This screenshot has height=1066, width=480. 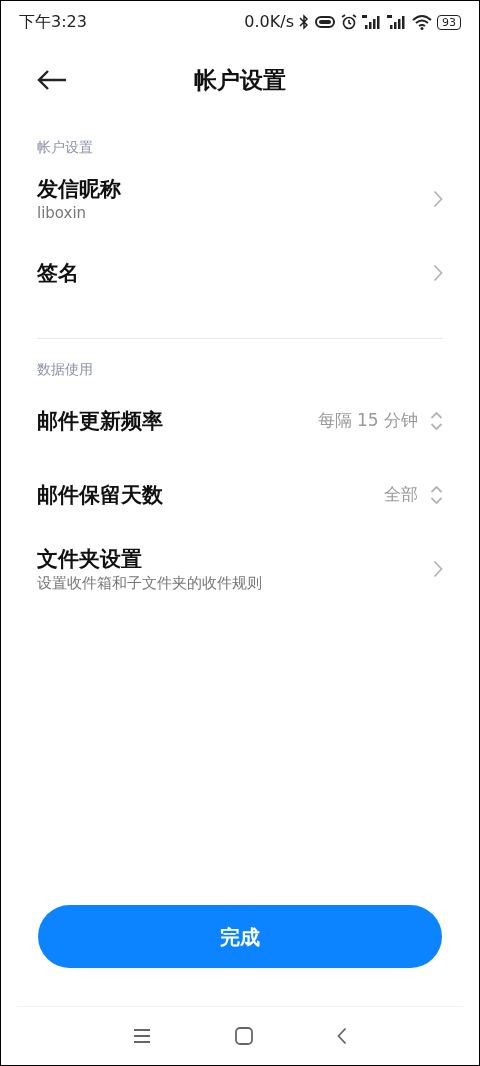 What do you see at coordinates (401, 495) in the screenshot?
I see `item-value: 全部` at bounding box center [401, 495].